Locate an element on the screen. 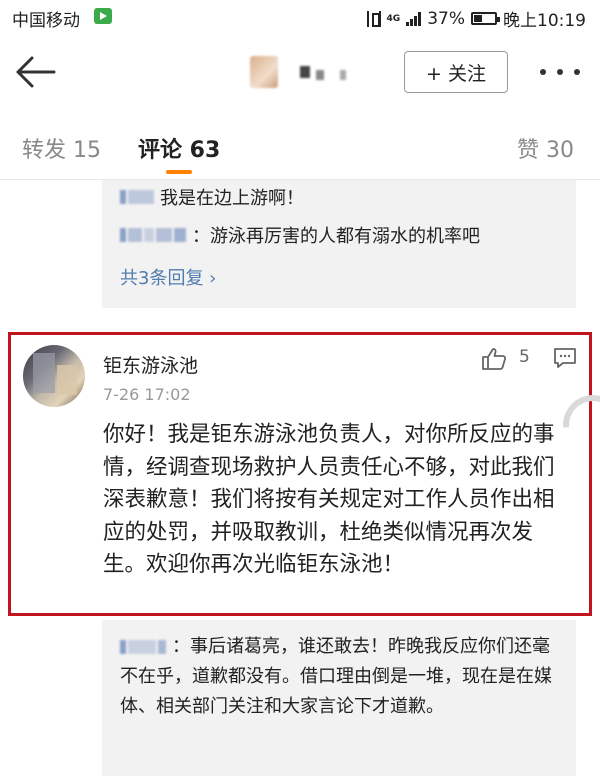  reply-text: 我是在边上游啊！ is located at coordinates (232, 198).